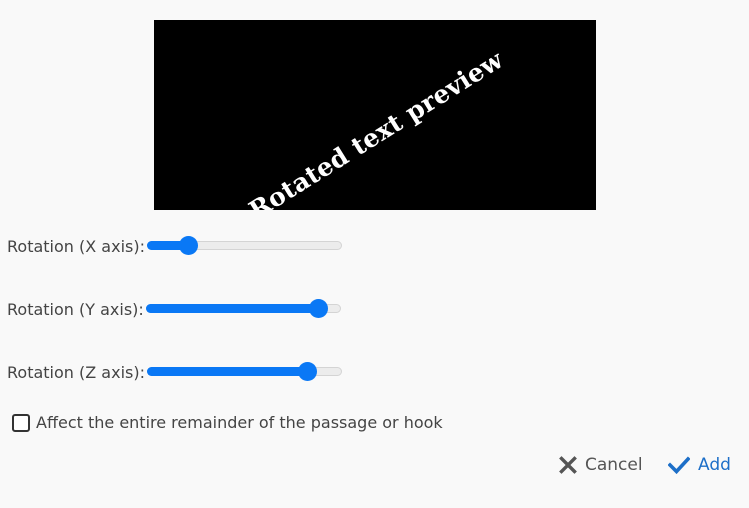 The height and width of the screenshot is (508, 749). Describe the element at coordinates (572, 465) in the screenshot. I see `close-icon` at that location.